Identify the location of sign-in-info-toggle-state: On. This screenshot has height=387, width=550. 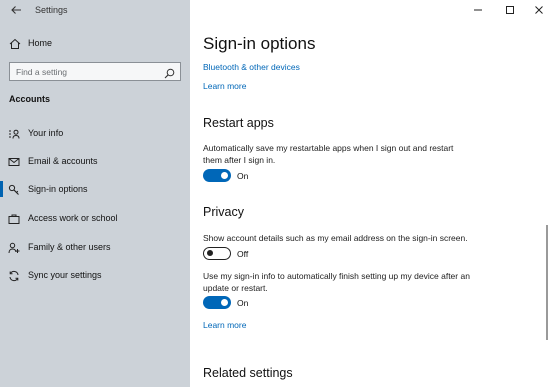
(243, 303).